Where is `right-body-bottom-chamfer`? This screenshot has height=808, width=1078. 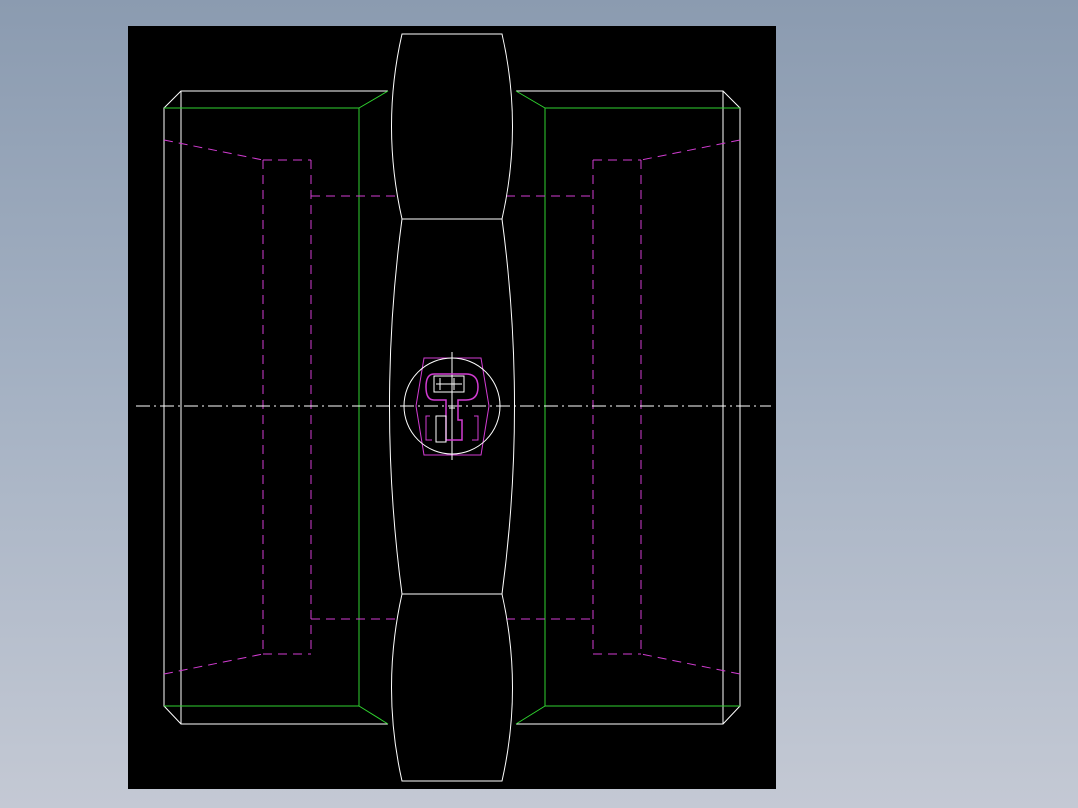
right-body-bottom-chamfer is located at coordinates (628, 715).